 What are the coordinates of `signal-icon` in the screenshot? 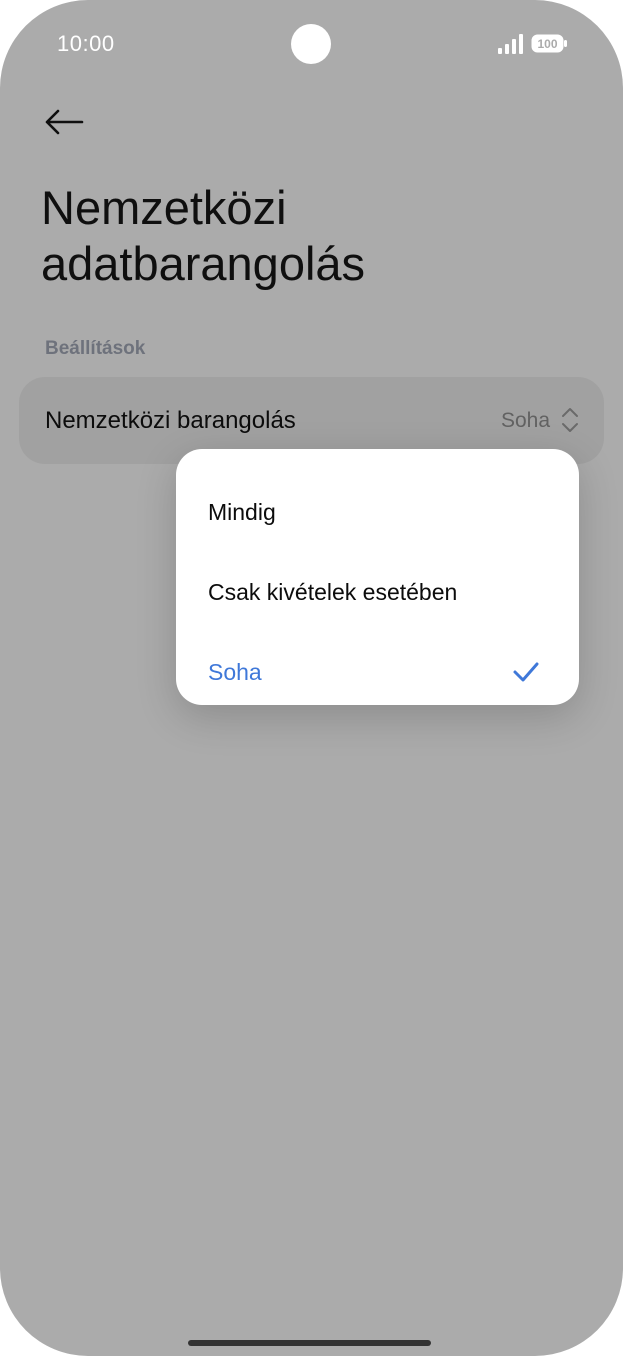 It's located at (510, 44).